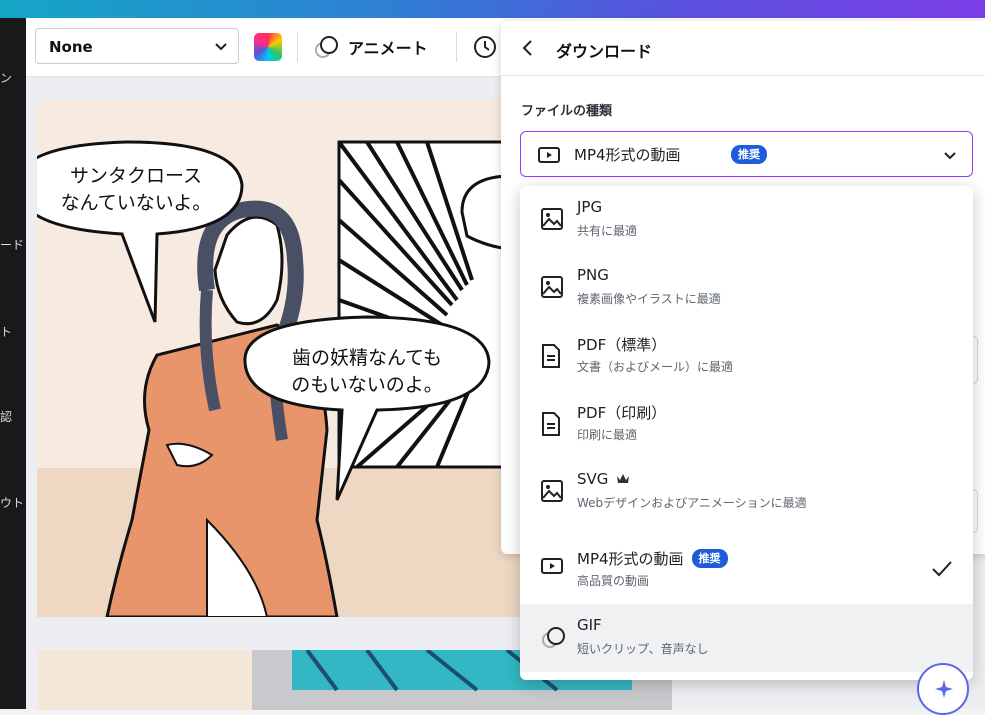 The width and height of the screenshot is (985, 715). Describe the element at coordinates (567, 111) in the screenshot. I see `file-type-label: ファイルの種類` at that location.